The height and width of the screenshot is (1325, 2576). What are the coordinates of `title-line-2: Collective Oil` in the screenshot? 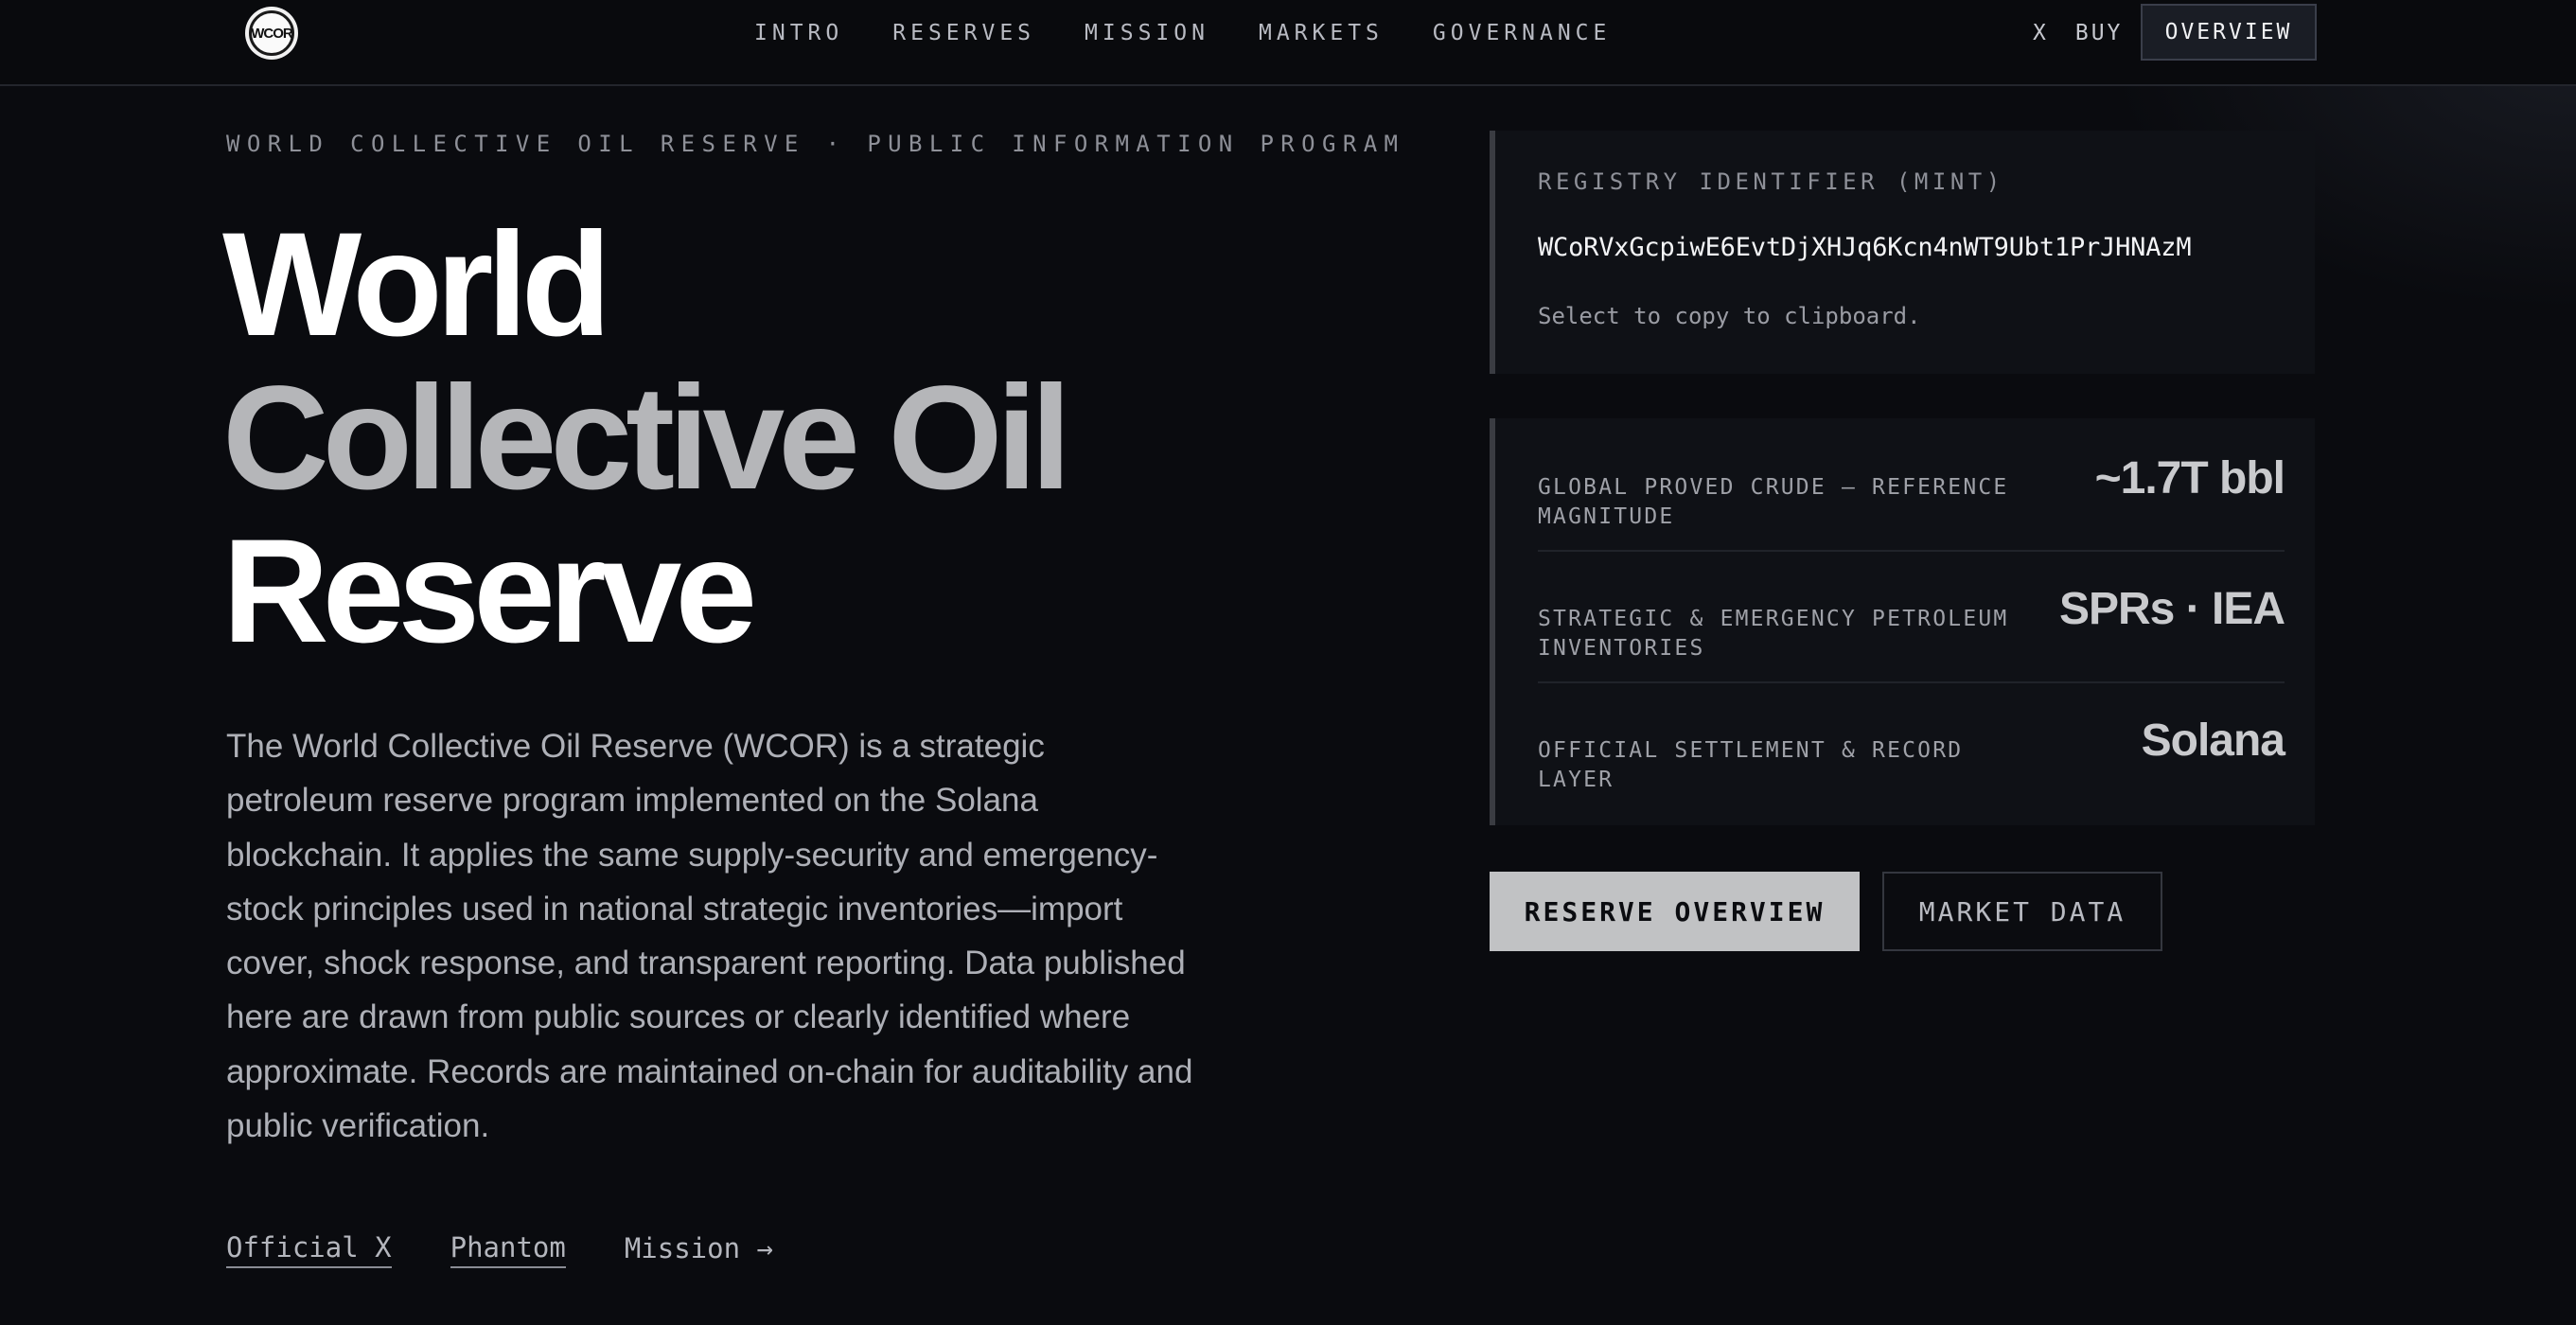 It's located at (646, 438).